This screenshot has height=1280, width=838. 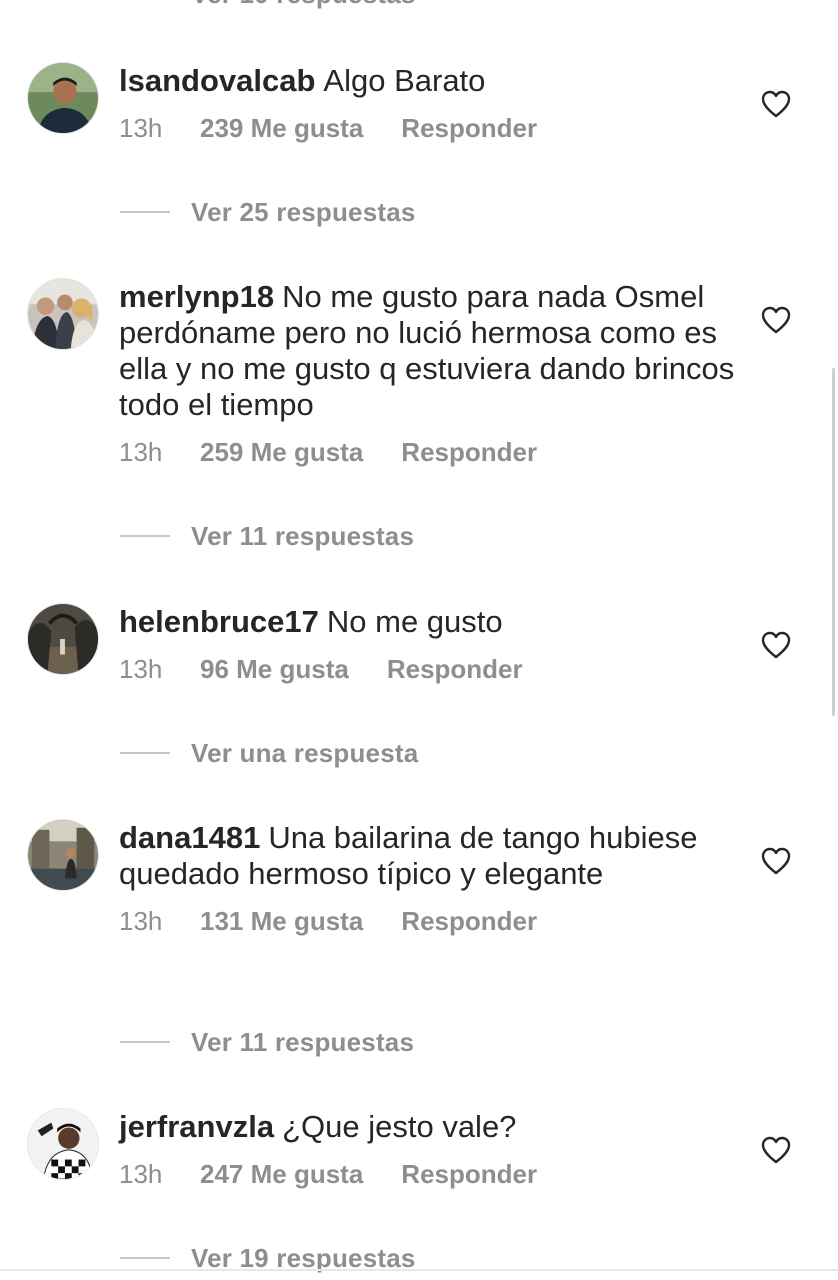 What do you see at coordinates (281, 1174) in the screenshot?
I see `comment-likes: 247 Me gusta` at bounding box center [281, 1174].